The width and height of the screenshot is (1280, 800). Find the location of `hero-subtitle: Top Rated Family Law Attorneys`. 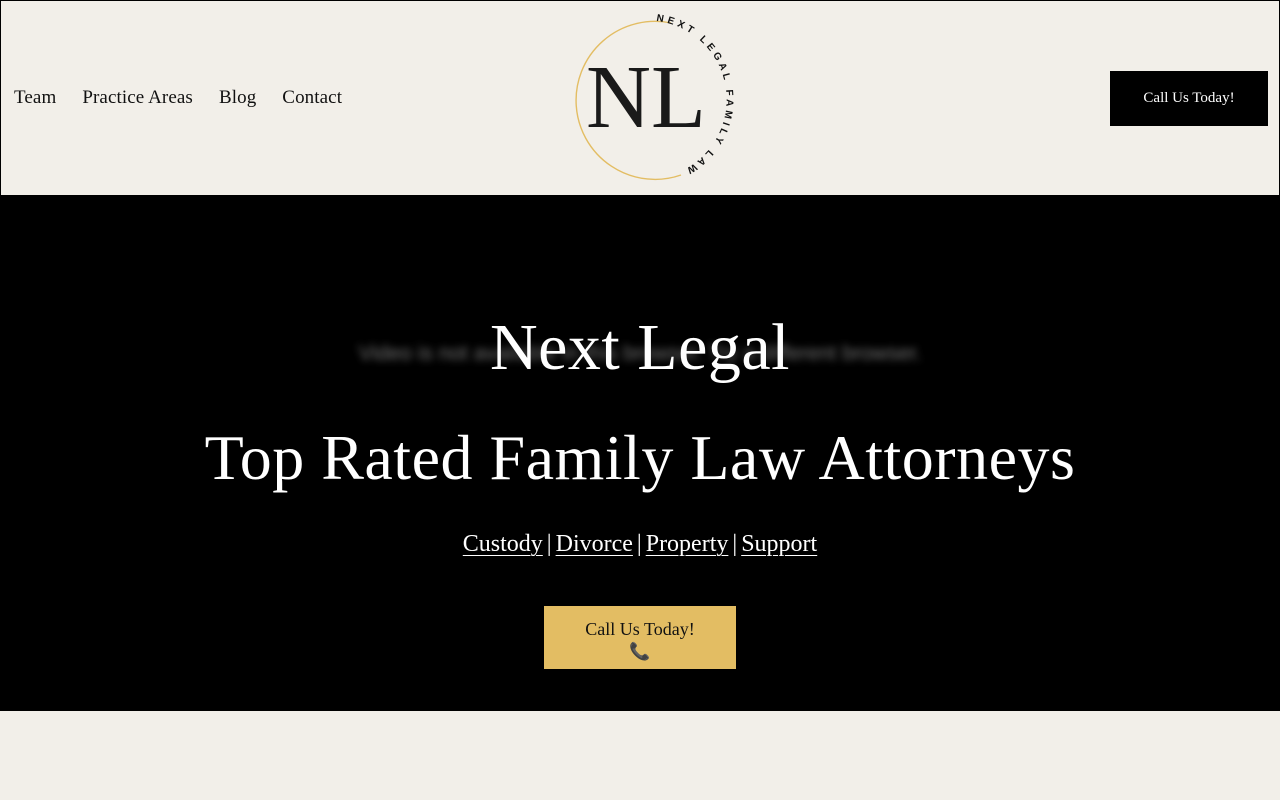

hero-subtitle: Top Rated Family Law Attorneys is located at coordinates (640, 457).